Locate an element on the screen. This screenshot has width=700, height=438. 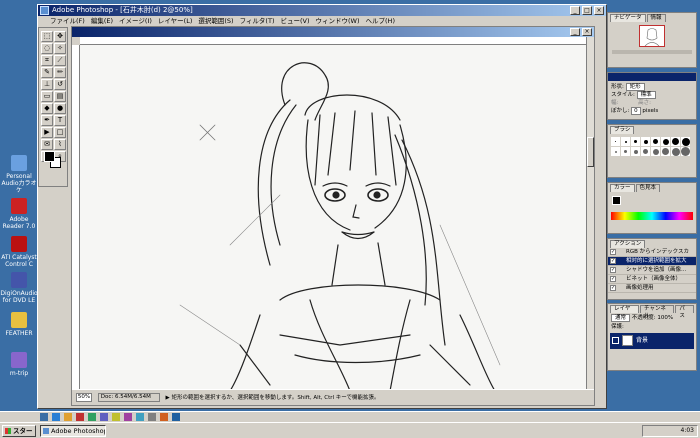
minimize-button: _ is located at coordinates (575, 10).